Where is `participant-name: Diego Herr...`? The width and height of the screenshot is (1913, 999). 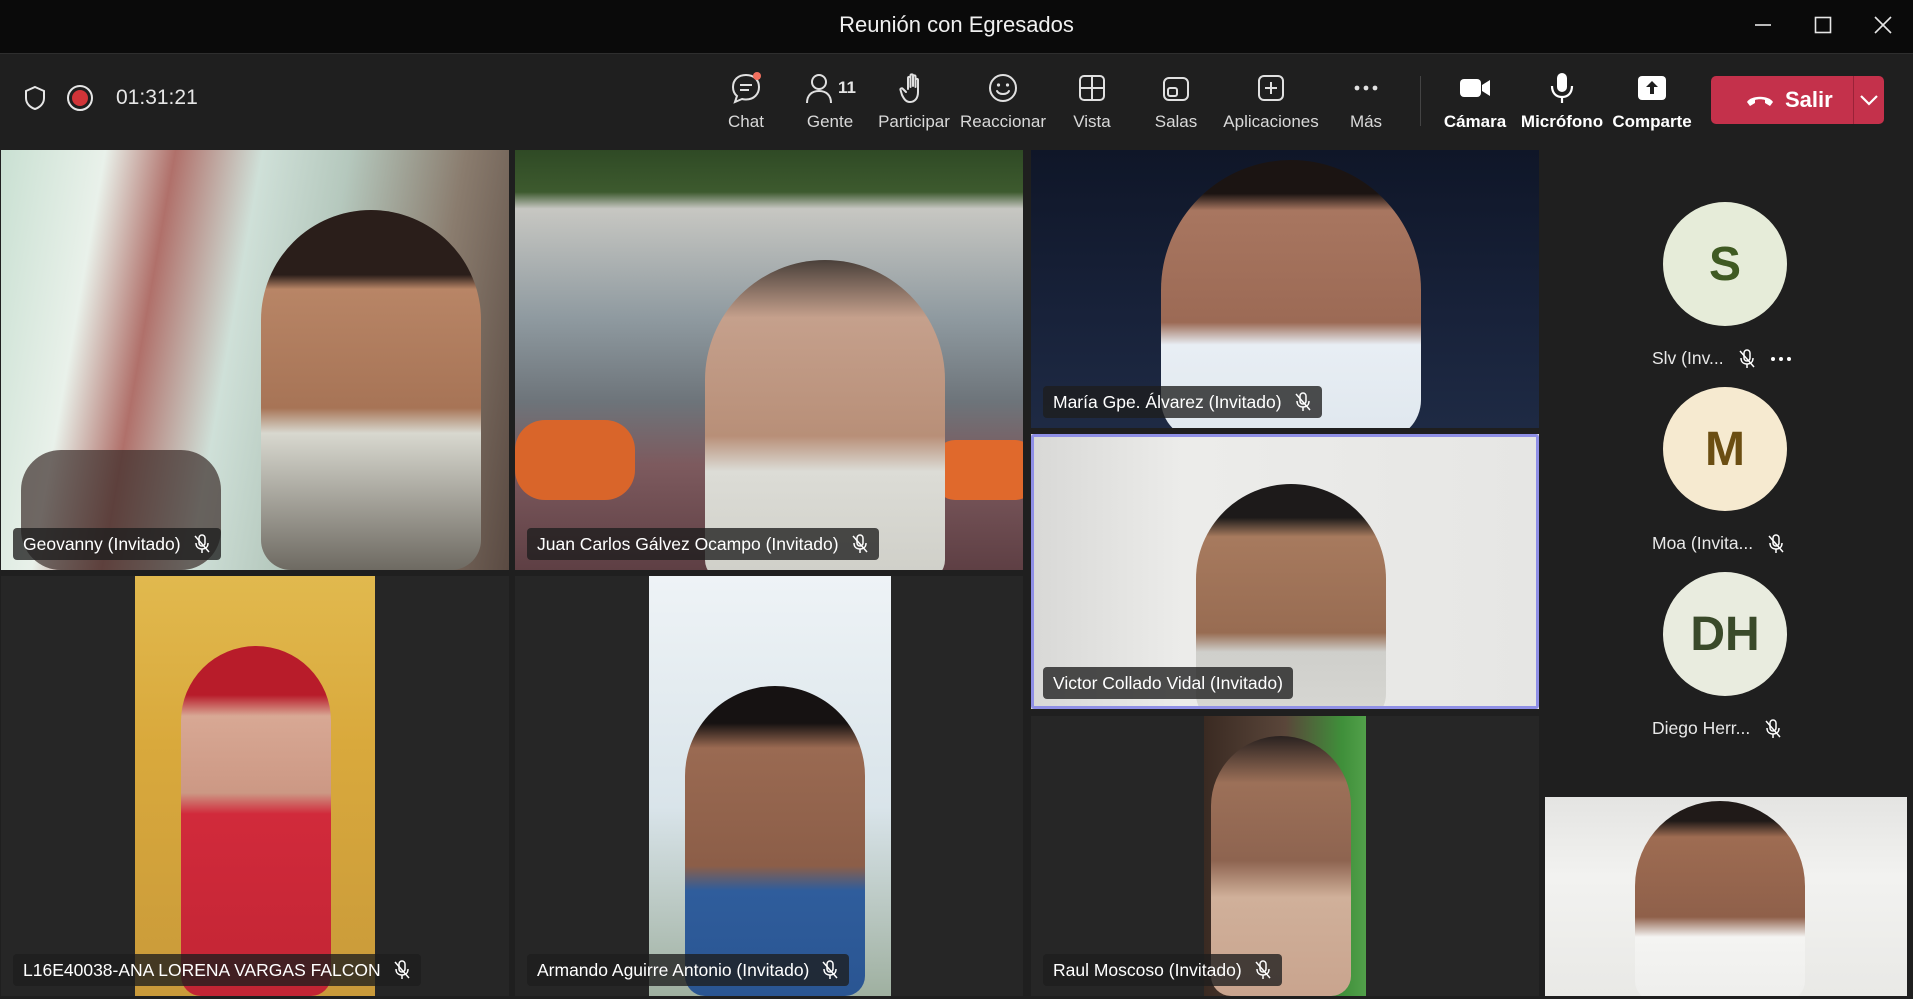 participant-name: Diego Herr... is located at coordinates (1701, 728).